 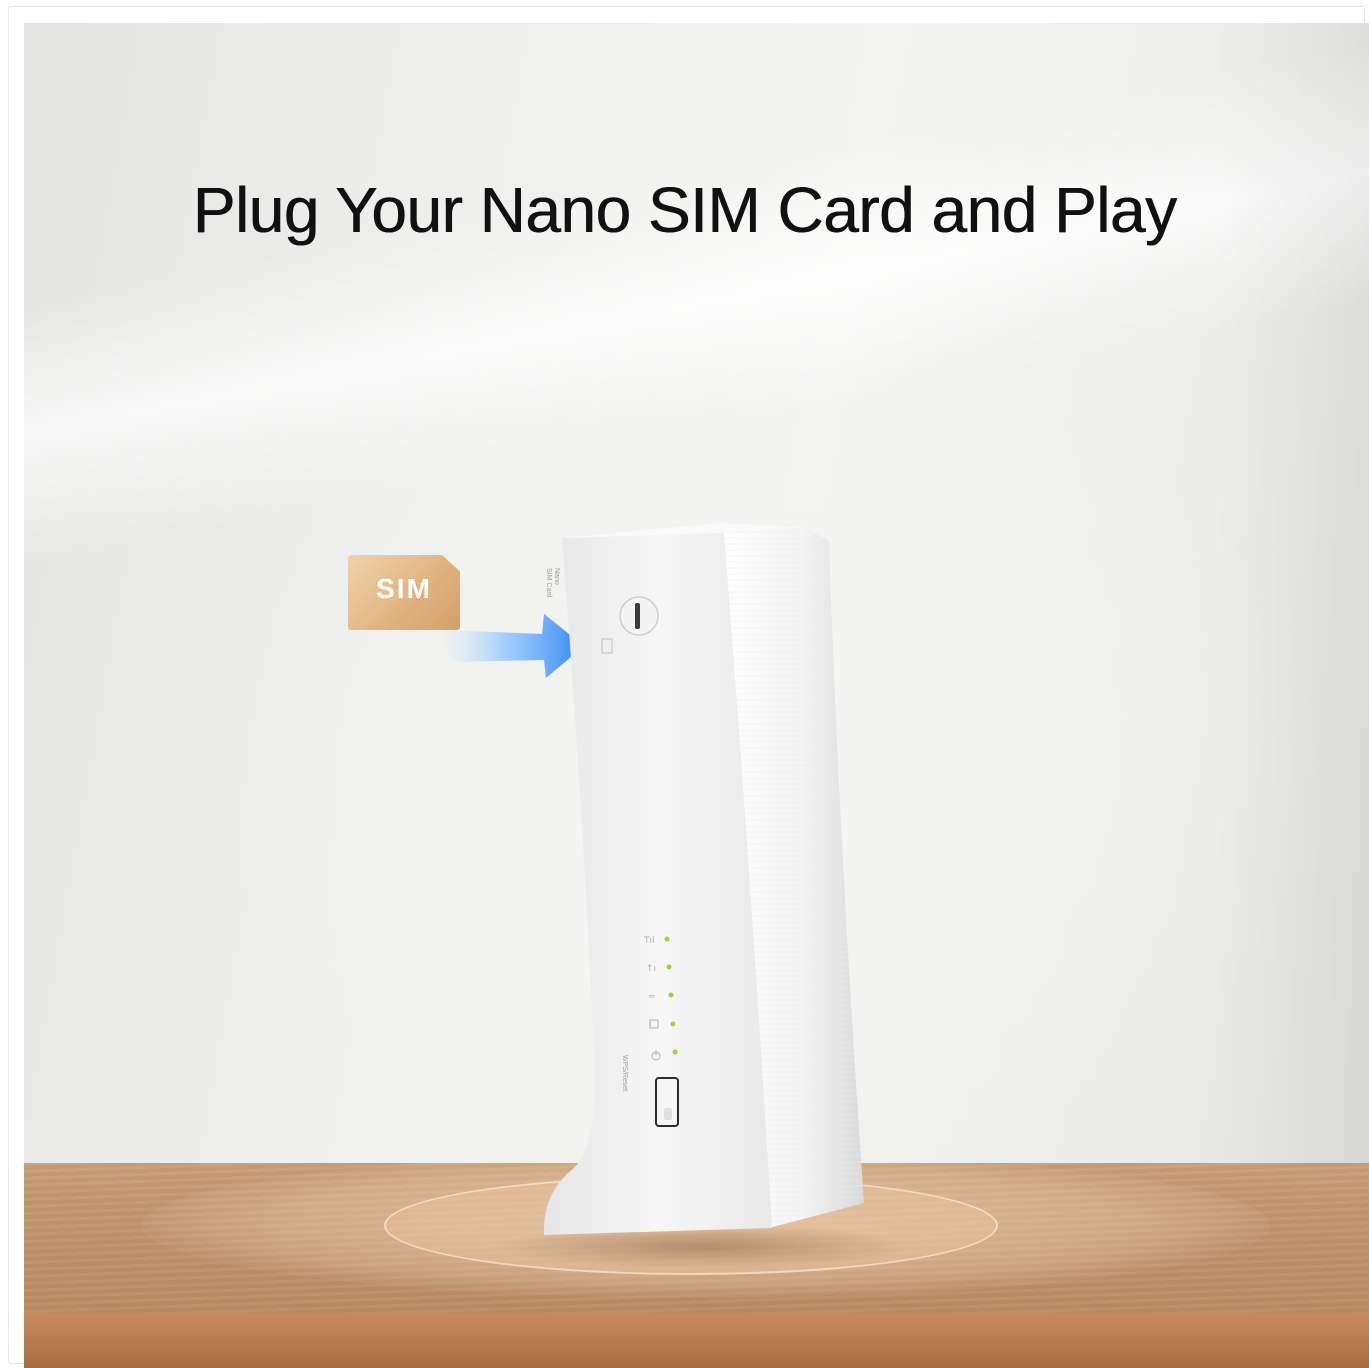 I want to click on table-edge, so click(x=696, y=1340).